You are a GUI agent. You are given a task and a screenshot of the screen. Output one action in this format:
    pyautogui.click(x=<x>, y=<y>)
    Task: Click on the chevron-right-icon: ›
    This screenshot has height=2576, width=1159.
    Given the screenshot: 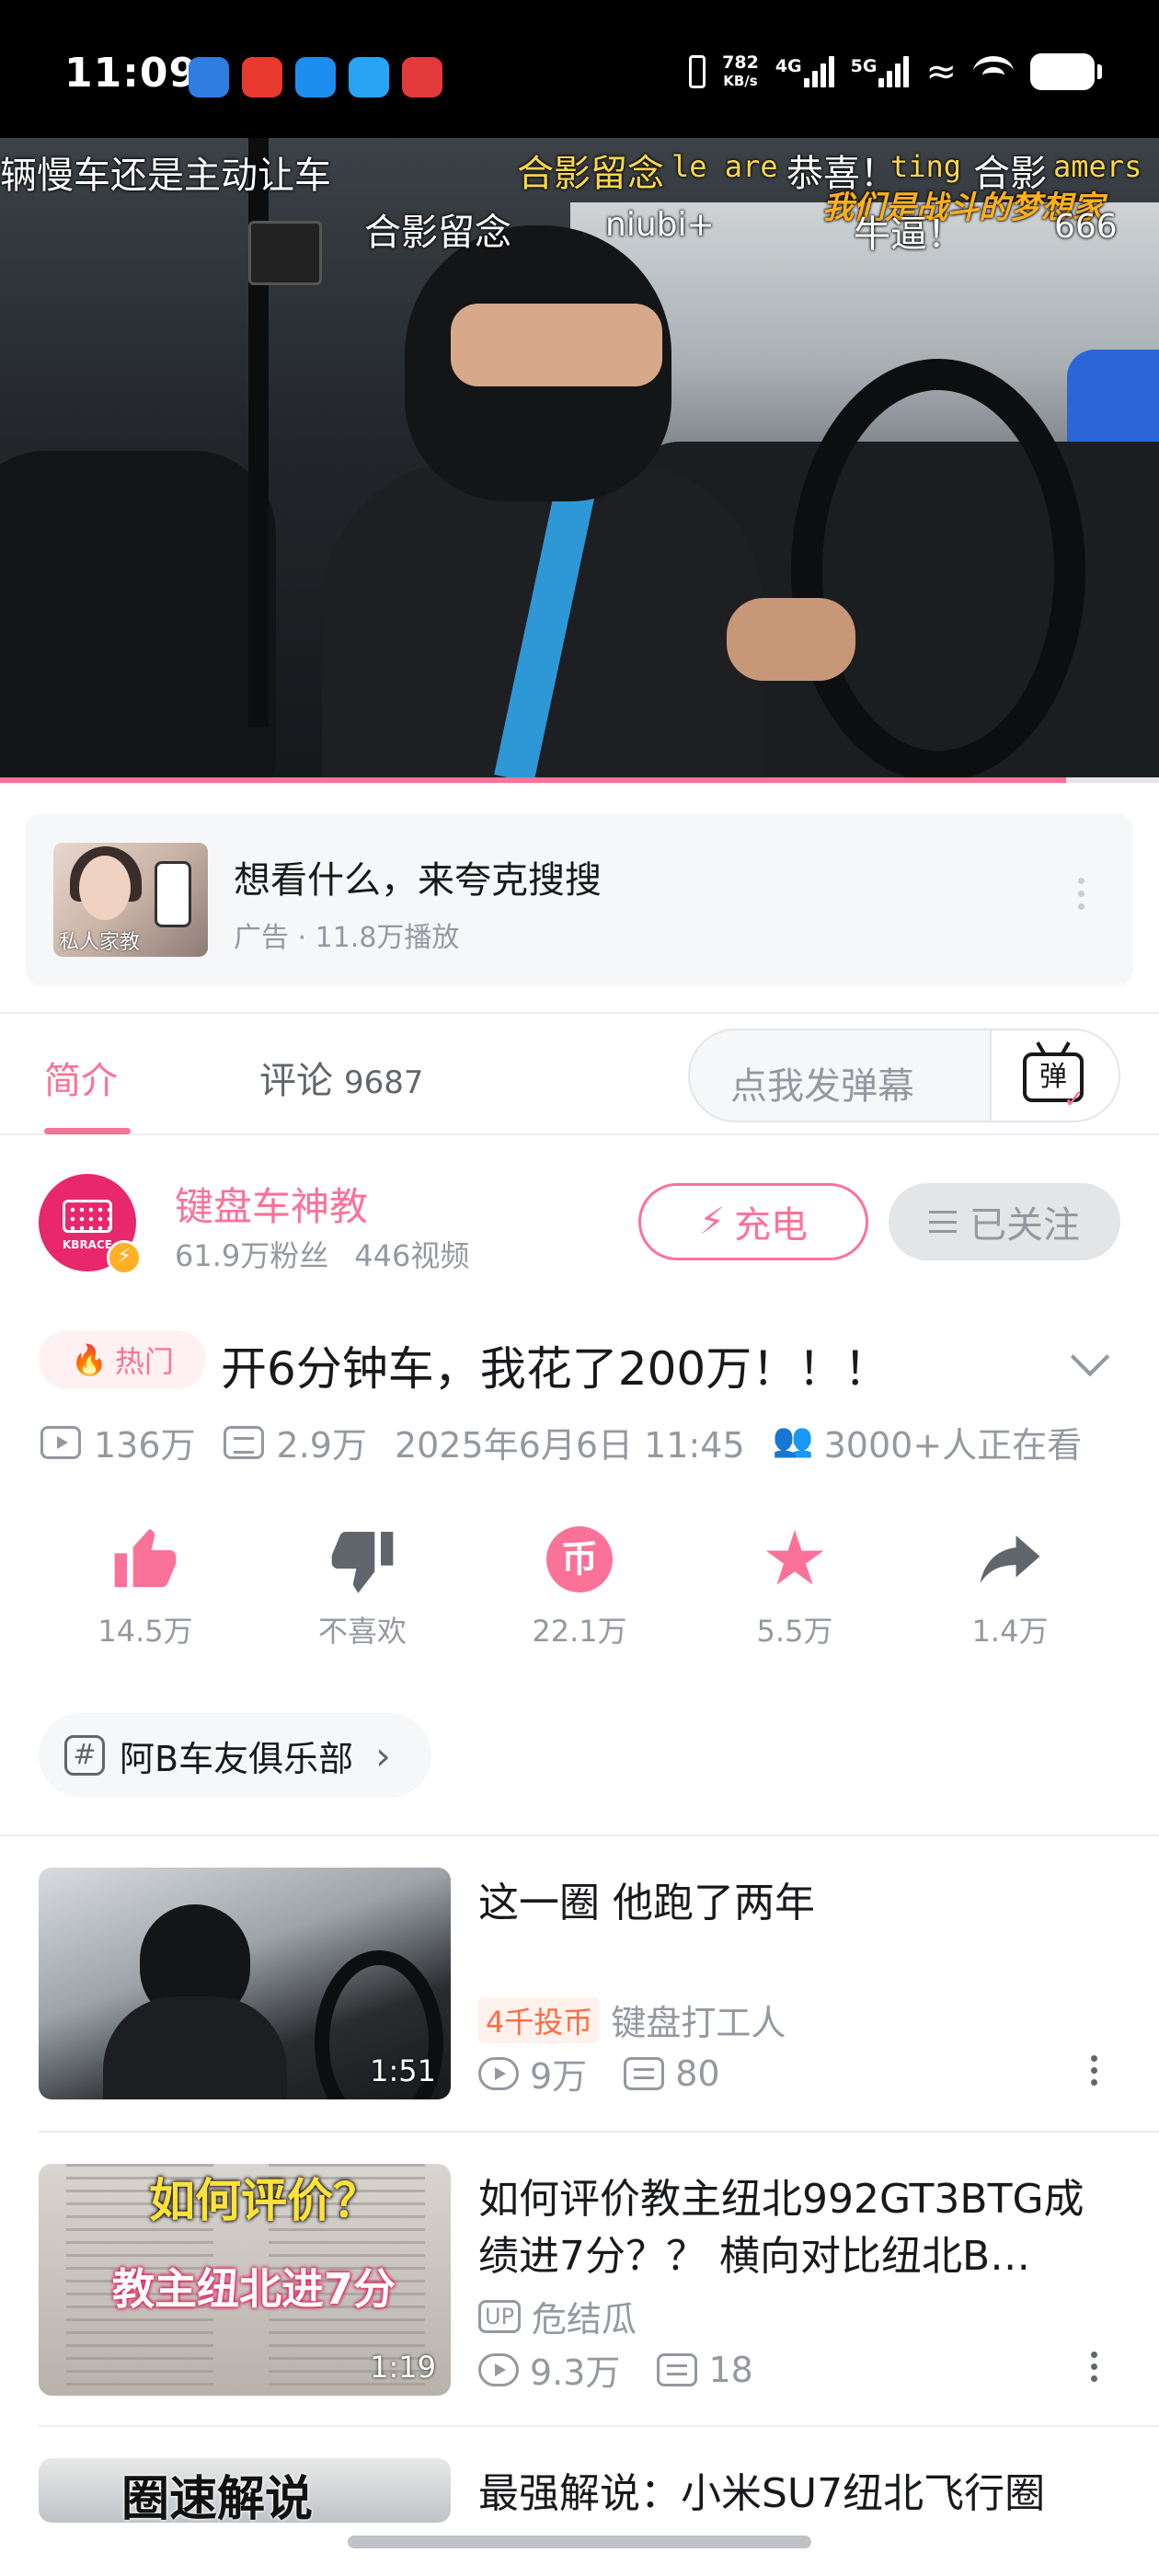 What is the action you would take?
    pyautogui.click(x=383, y=1755)
    